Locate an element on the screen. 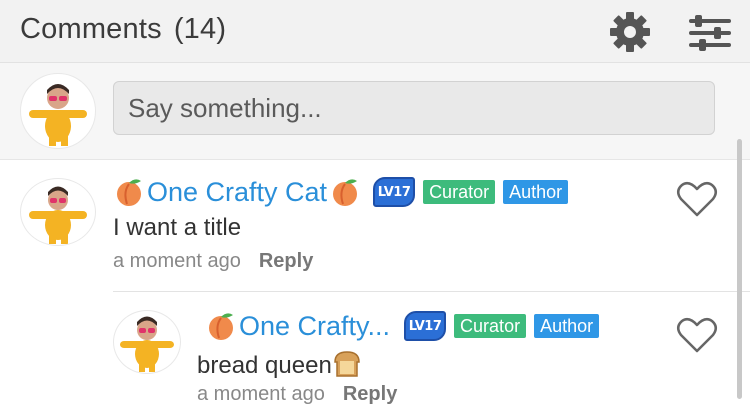 Image resolution: width=750 pixels, height=417 pixels. comment-header: One Crafty... LV17 Curator Author is located at coordinates (402, 326).